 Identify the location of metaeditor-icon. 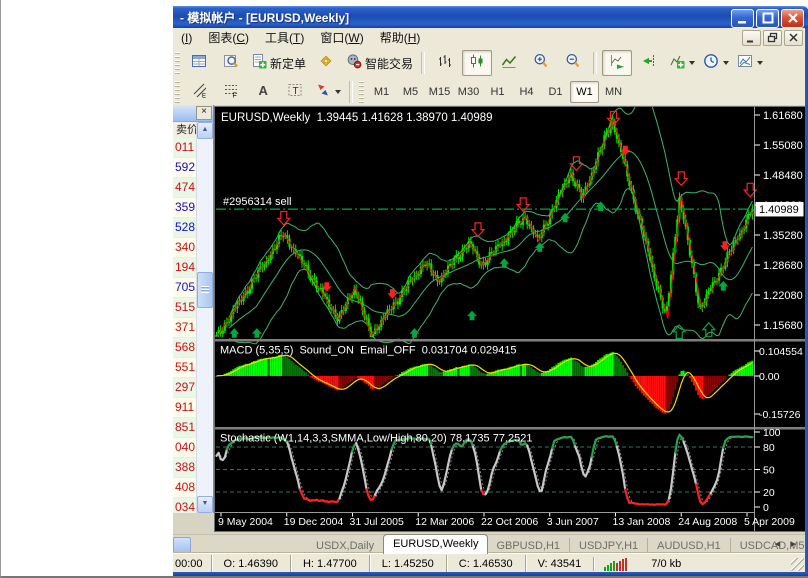
(326, 63).